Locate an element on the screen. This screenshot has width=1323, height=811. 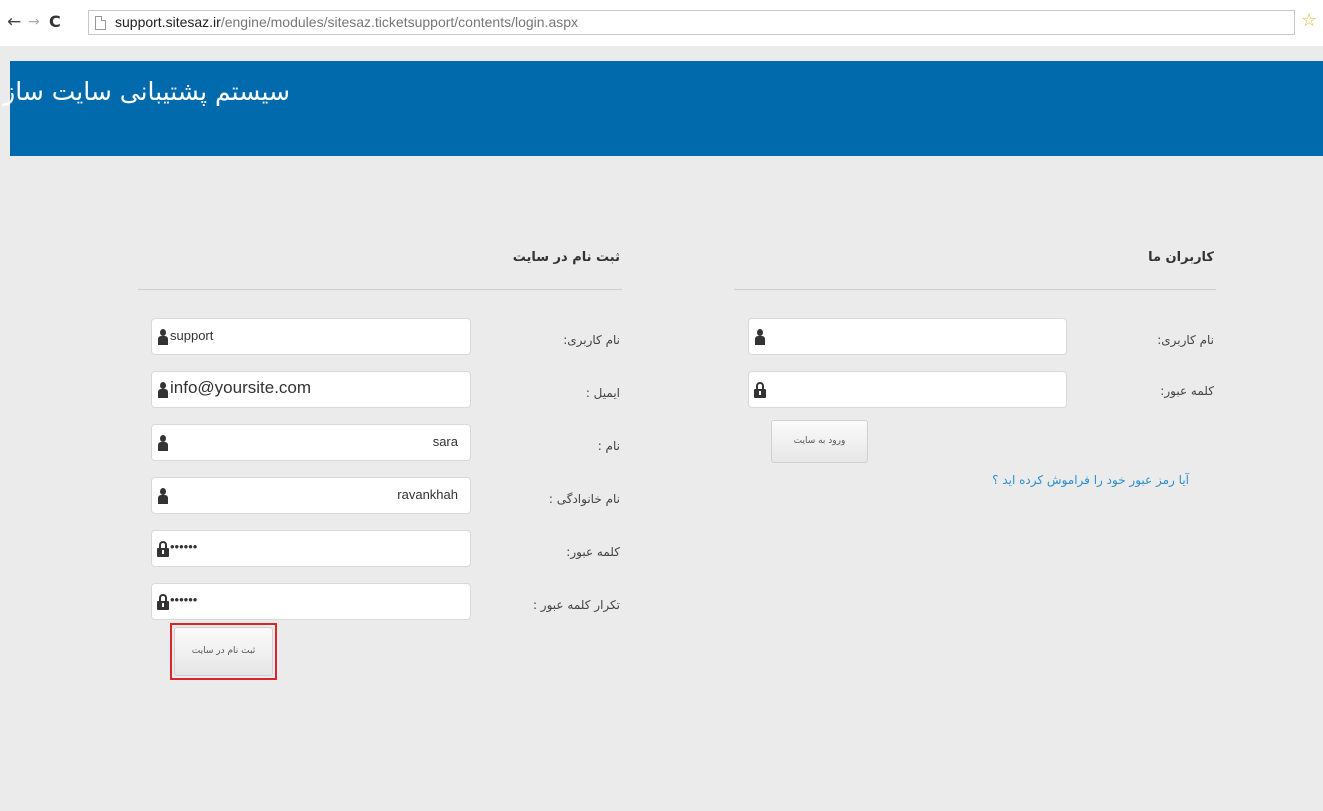
page-icon is located at coordinates (100, 23).